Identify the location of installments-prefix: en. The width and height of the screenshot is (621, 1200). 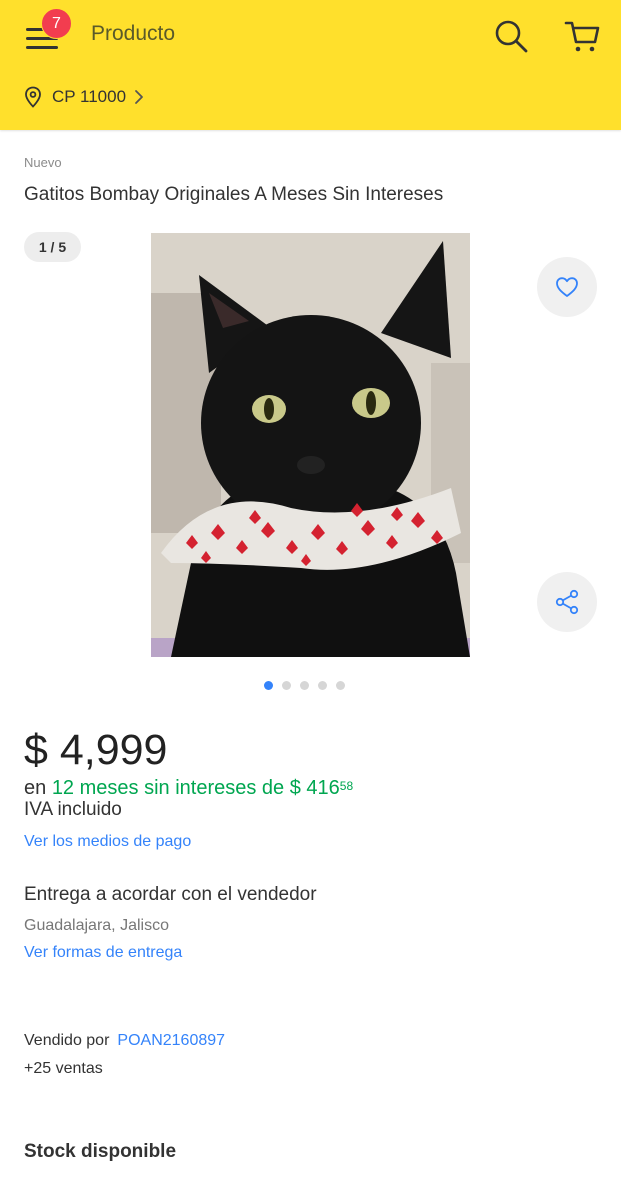
(35, 788).